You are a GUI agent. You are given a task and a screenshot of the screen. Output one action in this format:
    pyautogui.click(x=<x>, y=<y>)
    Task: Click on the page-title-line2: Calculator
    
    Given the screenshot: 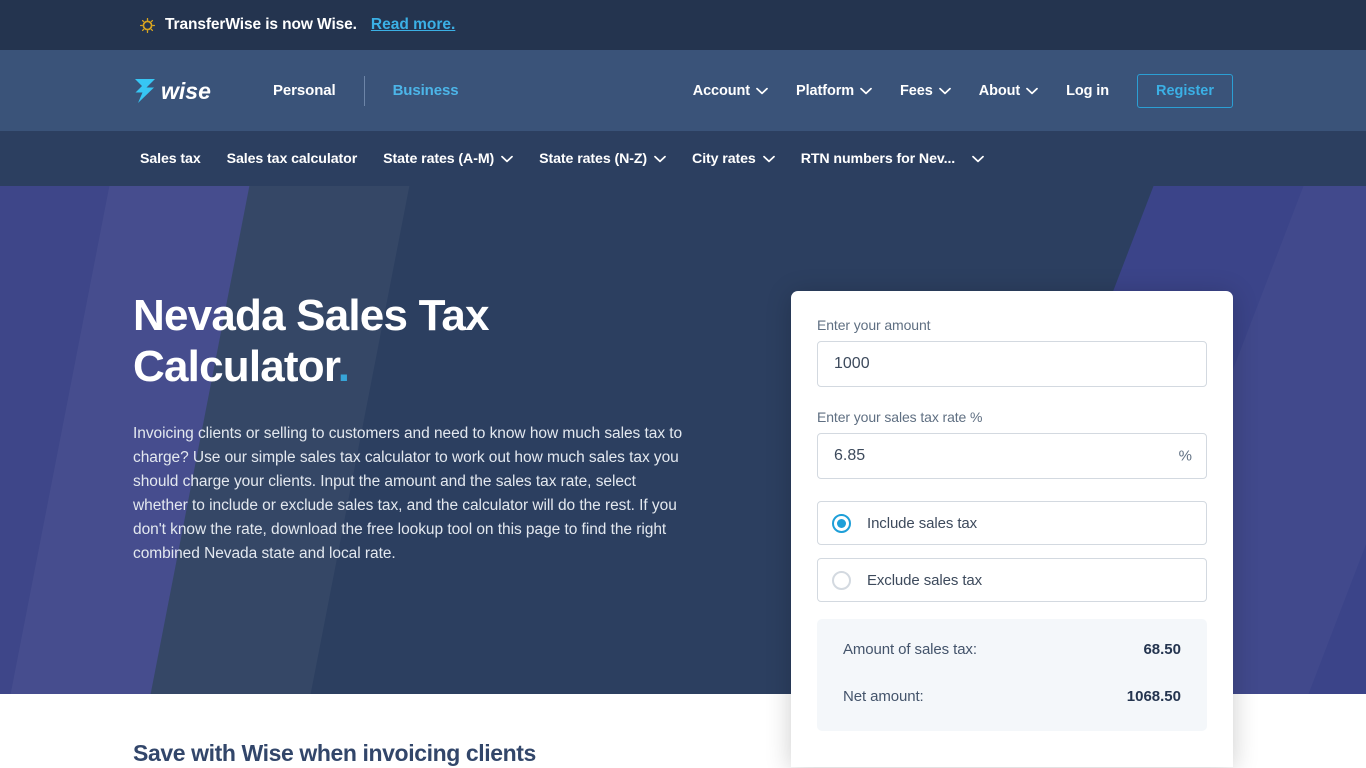 What is the action you would take?
    pyautogui.click(x=236, y=366)
    